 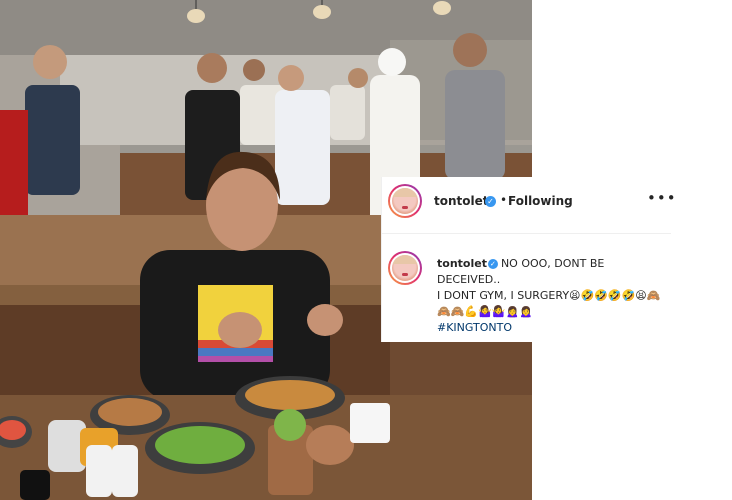 I want to click on header-username: tontolet, so click(x=461, y=201).